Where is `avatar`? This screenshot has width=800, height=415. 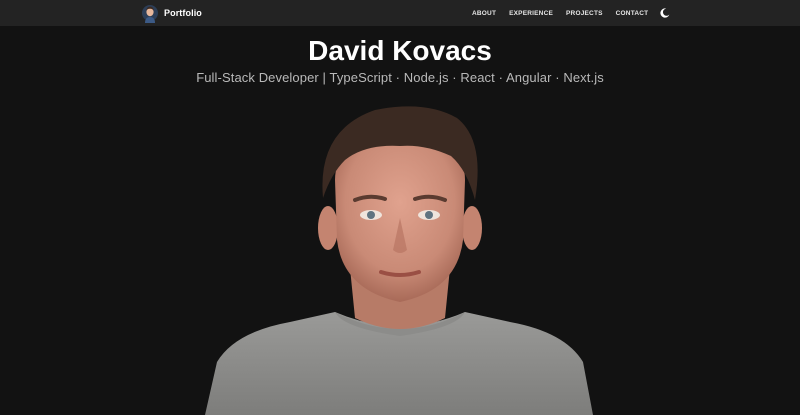 avatar is located at coordinates (150, 14).